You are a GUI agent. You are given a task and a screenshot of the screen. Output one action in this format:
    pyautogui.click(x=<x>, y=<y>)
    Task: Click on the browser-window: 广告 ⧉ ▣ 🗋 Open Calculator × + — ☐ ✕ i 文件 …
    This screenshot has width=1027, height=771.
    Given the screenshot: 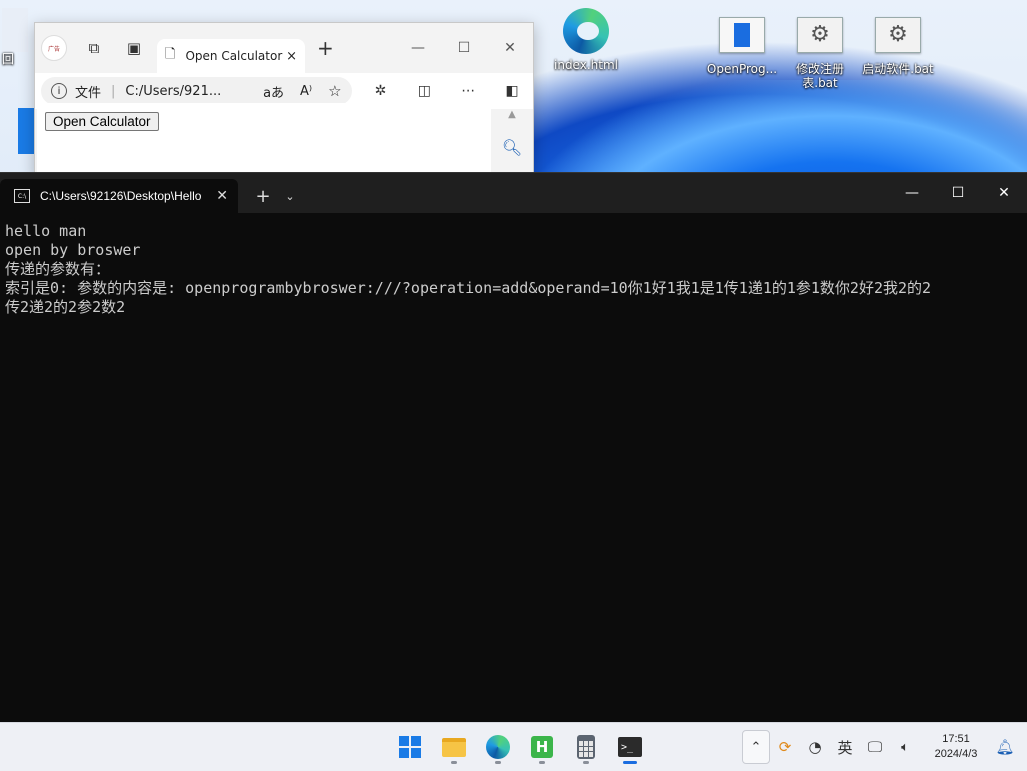 What is the action you would take?
    pyautogui.click(x=284, y=100)
    